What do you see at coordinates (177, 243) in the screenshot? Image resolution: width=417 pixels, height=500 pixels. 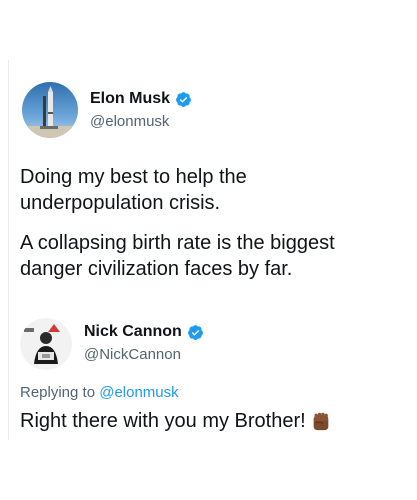 I see `tweet-text-line: A collapsing birth rate is the biggest` at bounding box center [177, 243].